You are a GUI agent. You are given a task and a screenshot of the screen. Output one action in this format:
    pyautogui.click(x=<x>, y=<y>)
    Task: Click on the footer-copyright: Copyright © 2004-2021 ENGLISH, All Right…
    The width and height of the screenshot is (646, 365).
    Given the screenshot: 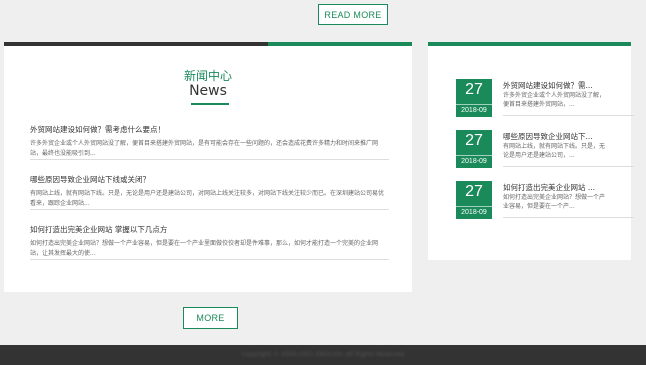 What is the action you would take?
    pyautogui.click(x=323, y=354)
    